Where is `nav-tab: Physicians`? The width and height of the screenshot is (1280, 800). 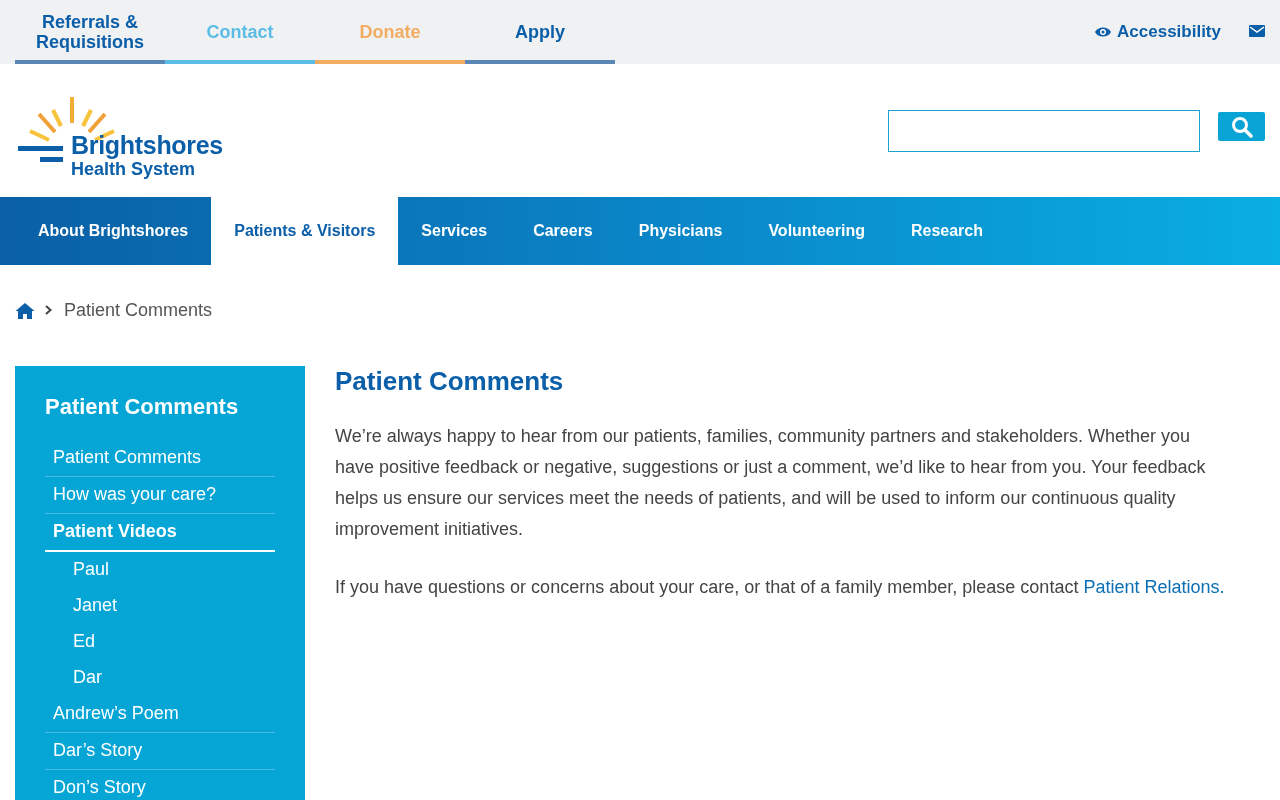
nav-tab: Physicians is located at coordinates (680, 231).